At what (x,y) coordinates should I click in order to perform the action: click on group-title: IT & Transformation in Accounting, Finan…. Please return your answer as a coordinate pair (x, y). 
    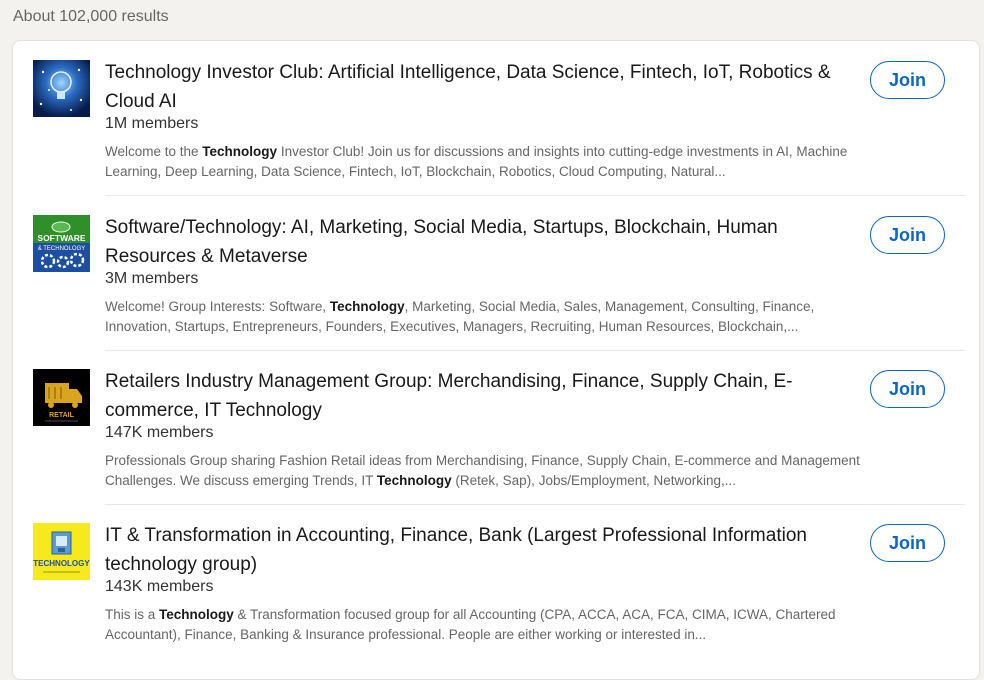
    Looking at the image, I should click on (475, 550).